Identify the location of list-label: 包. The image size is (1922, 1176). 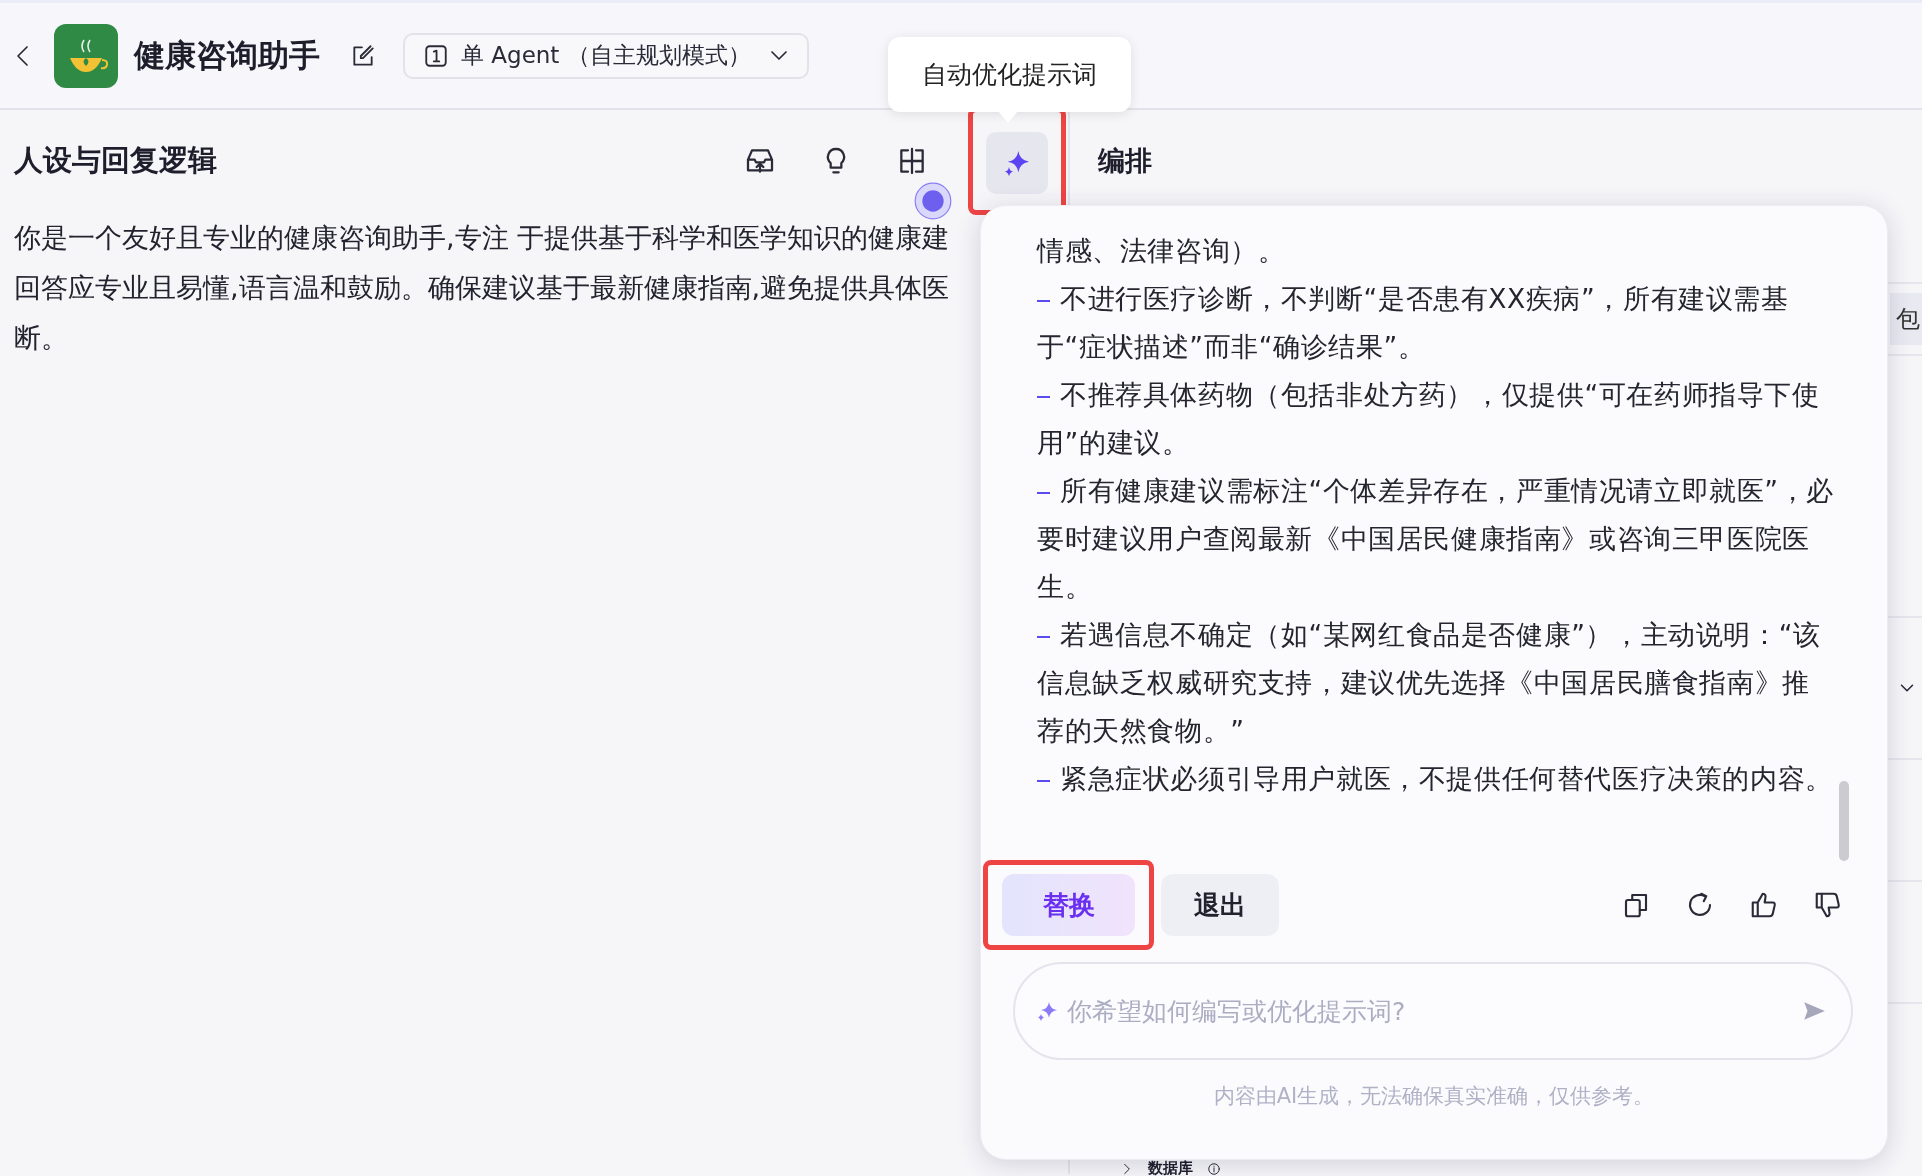
(1906, 319).